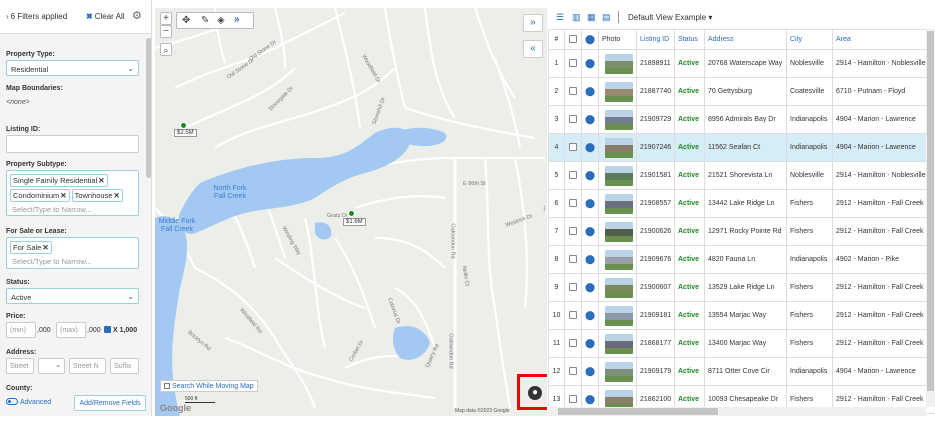 The image size is (935, 422). Describe the element at coordinates (28, 402) in the screenshot. I see `advanced-toggle: Advanced` at that location.